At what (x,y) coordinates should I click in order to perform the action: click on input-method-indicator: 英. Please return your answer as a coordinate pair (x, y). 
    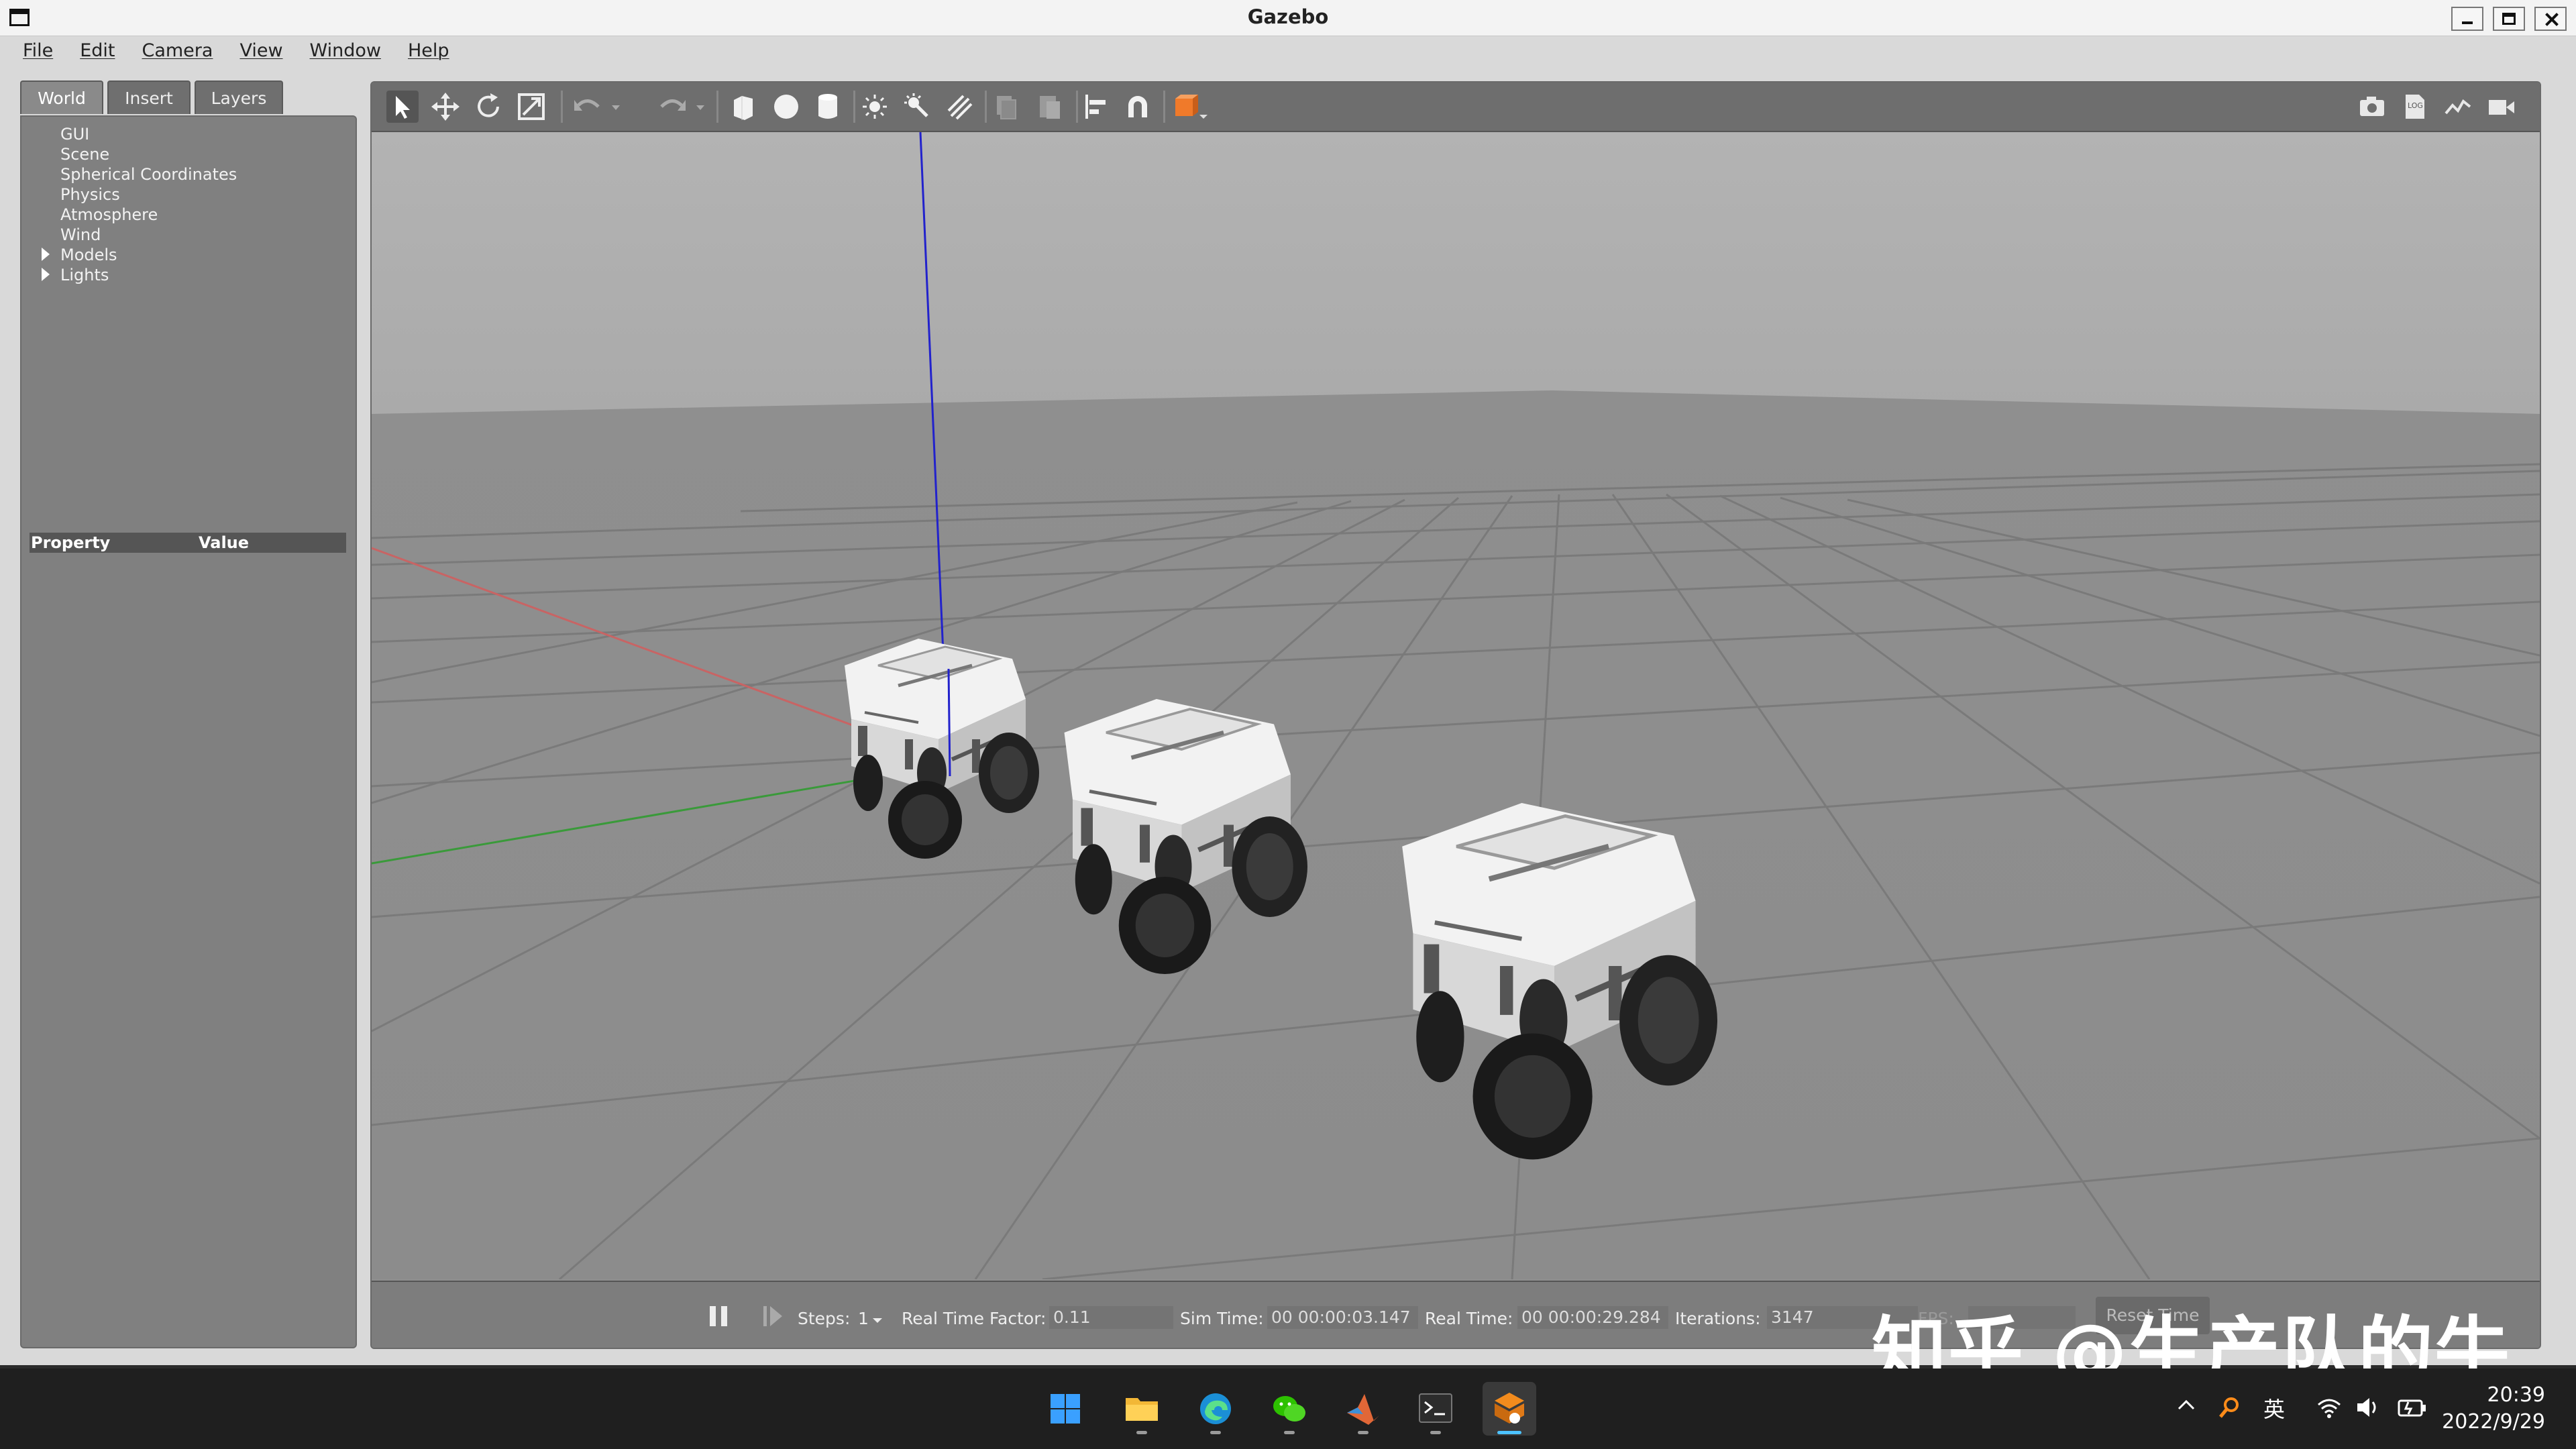
    Looking at the image, I should click on (2274, 1408).